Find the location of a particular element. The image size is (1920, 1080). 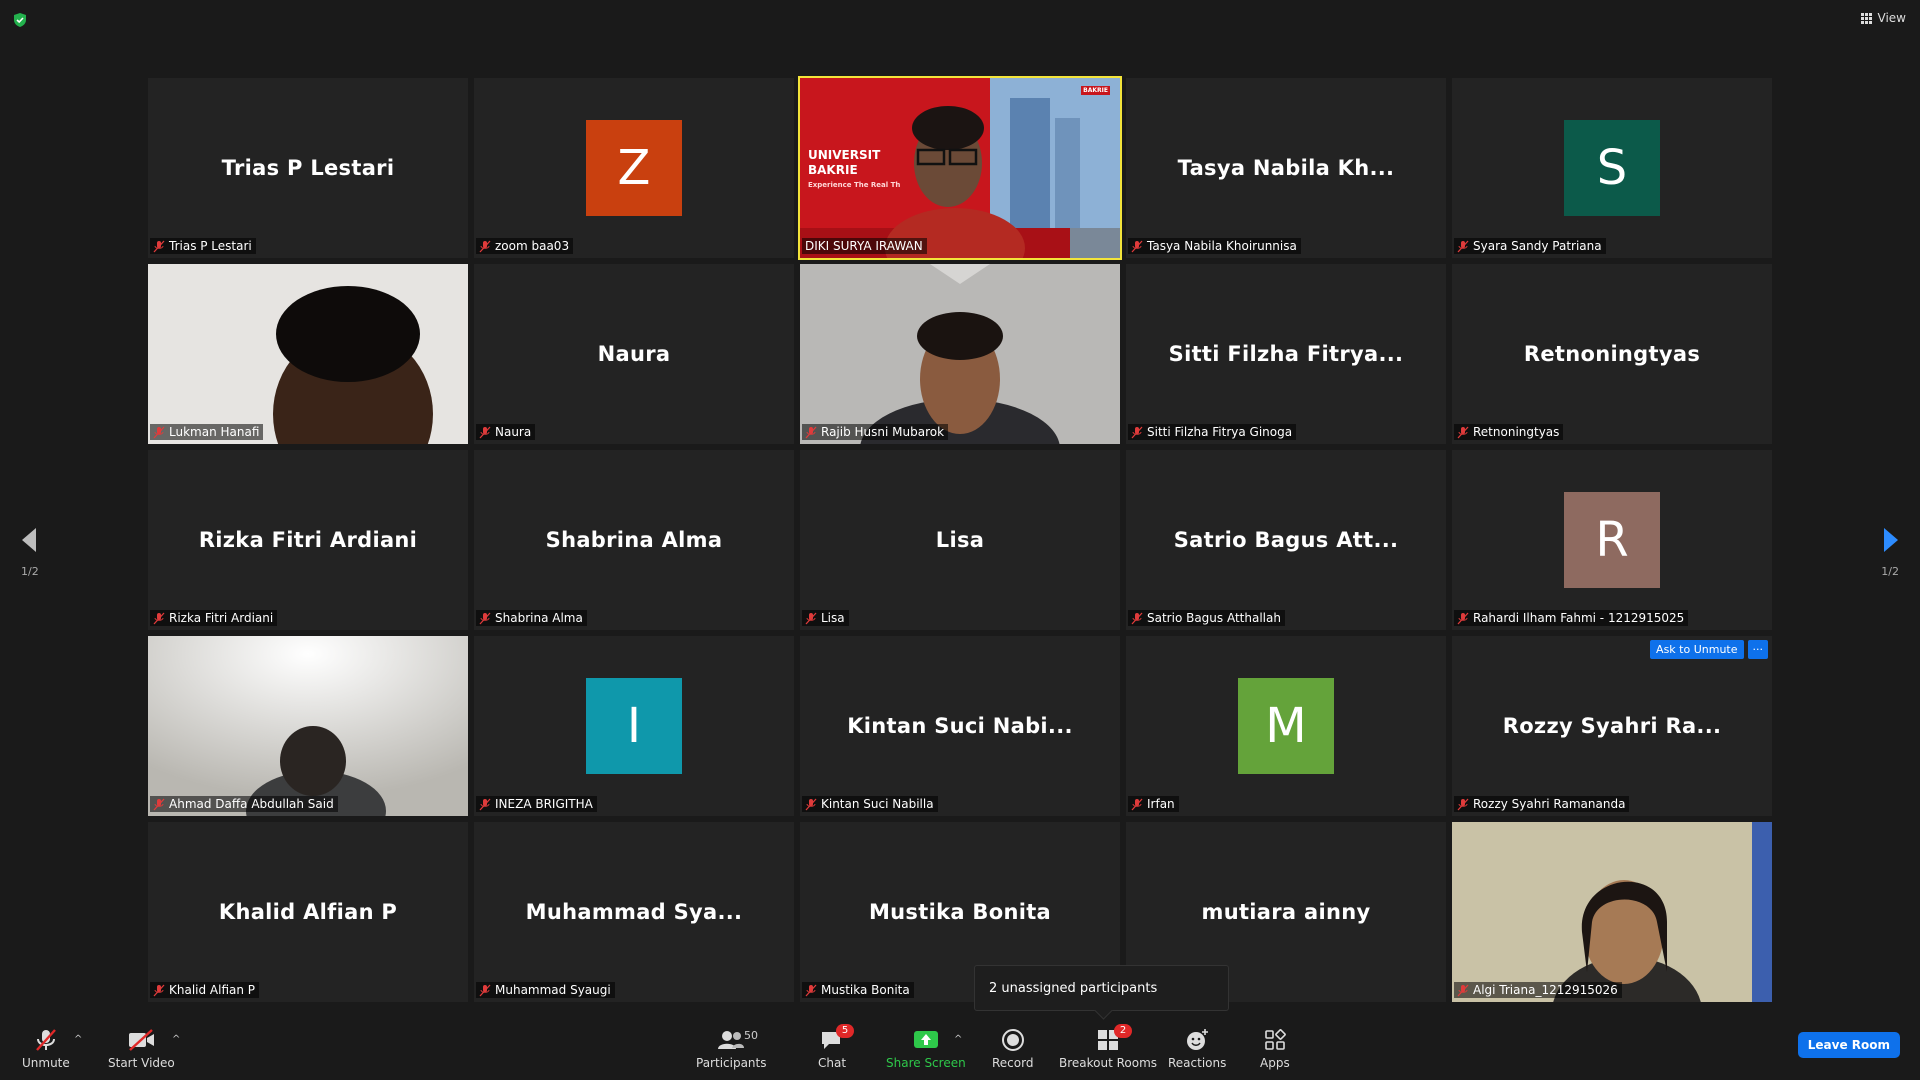

participant-tile: Muhammad Sya... Muhammad Syaugi is located at coordinates (634, 912).